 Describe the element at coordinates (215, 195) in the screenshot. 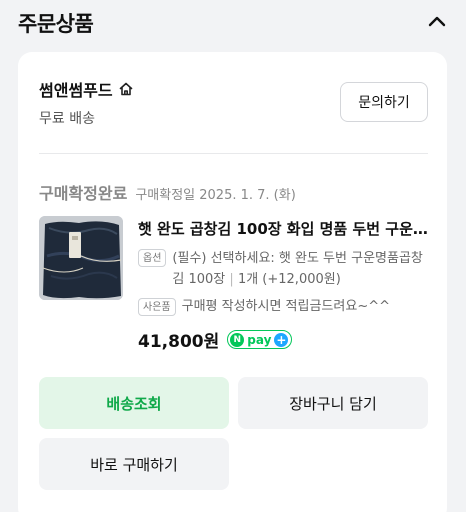

I see `confirm-date: 구매확정일 2025. 1. 7. (화)` at that location.